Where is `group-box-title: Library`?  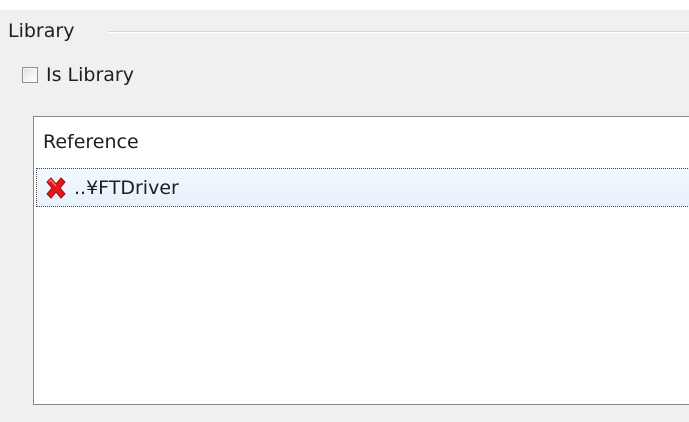
group-box-title: Library is located at coordinates (43, 31).